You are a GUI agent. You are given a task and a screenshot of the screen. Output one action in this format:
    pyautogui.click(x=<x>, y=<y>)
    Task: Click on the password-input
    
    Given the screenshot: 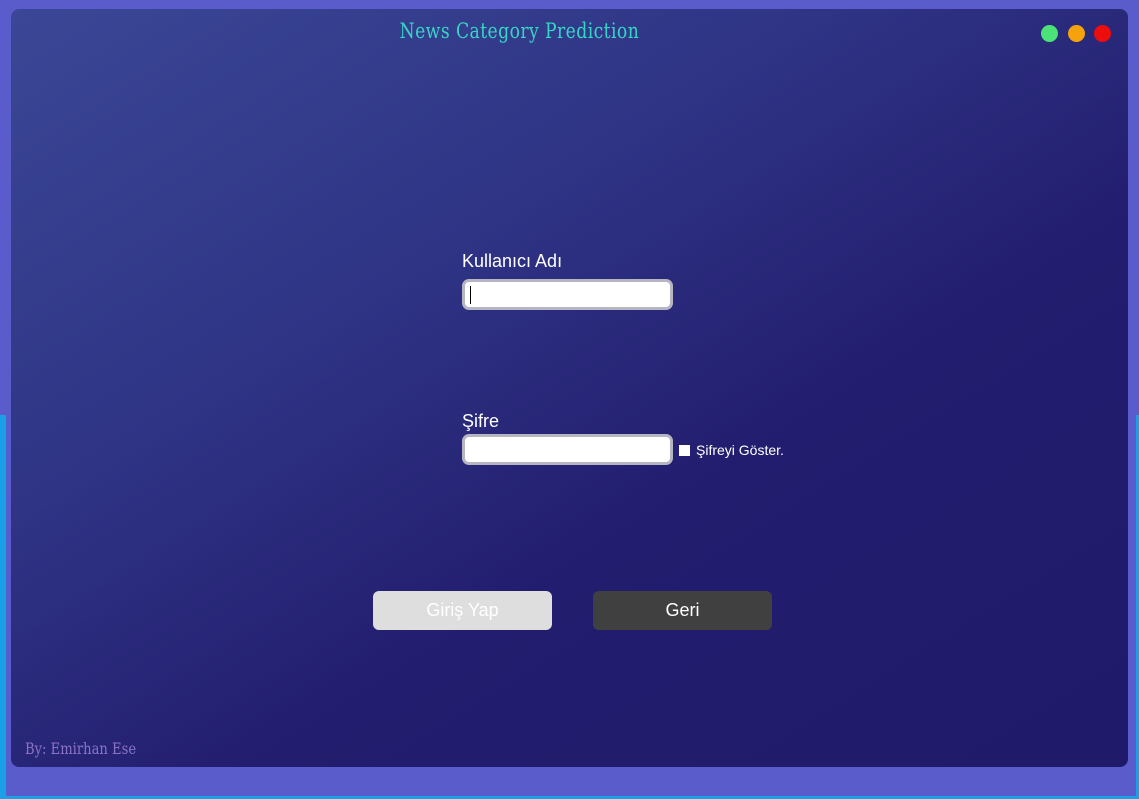 What is the action you would take?
    pyautogui.click(x=567, y=449)
    